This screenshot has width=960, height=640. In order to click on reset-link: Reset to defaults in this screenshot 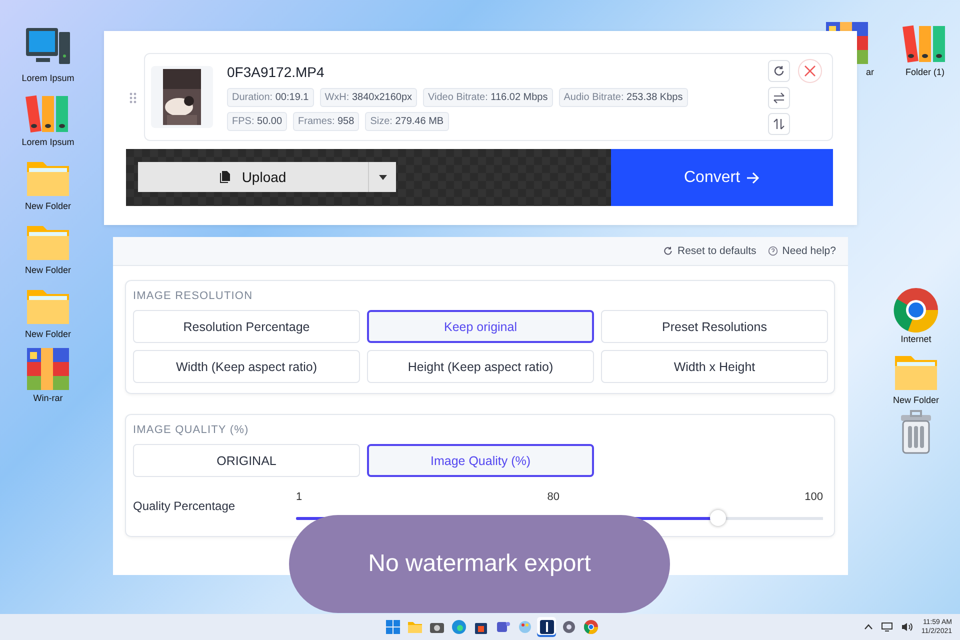, I will do `click(709, 251)`.